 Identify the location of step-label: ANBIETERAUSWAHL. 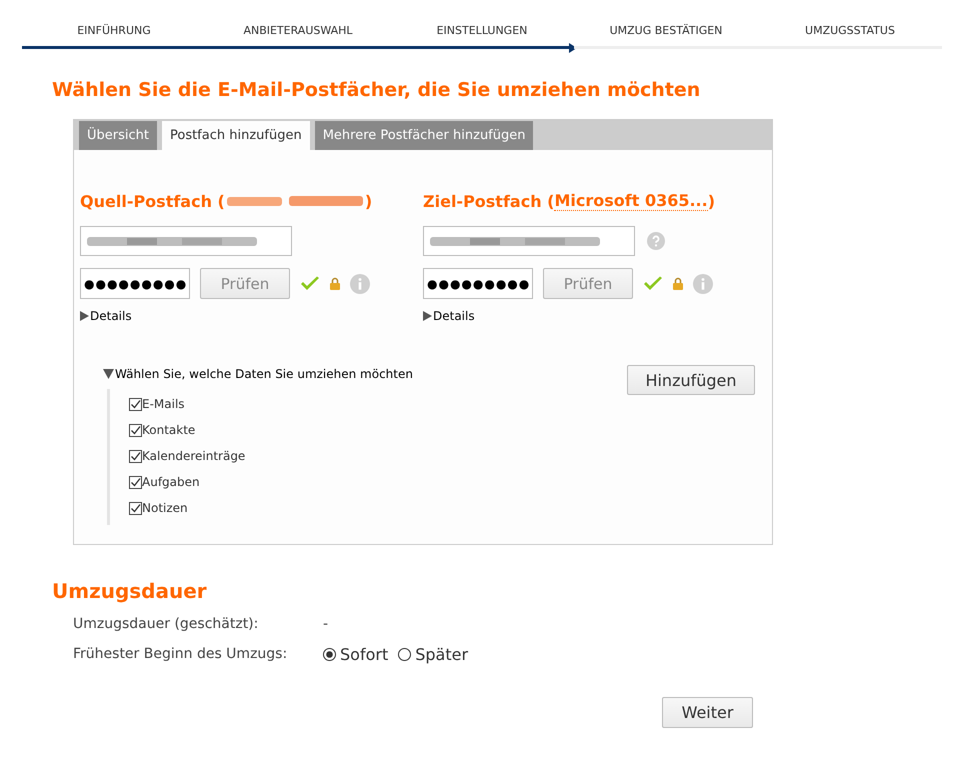
(298, 31).